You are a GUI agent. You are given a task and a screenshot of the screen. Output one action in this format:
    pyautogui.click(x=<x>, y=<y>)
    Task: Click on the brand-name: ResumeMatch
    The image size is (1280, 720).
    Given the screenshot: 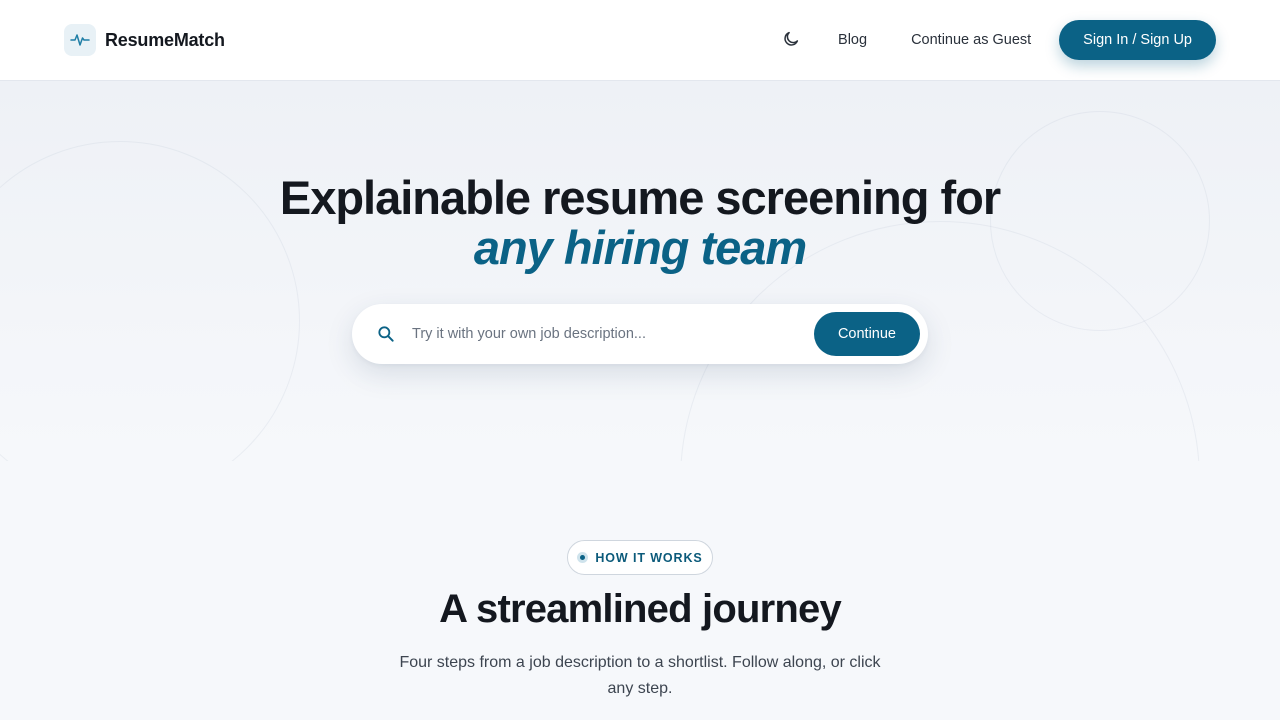 What is the action you would take?
    pyautogui.click(x=165, y=39)
    